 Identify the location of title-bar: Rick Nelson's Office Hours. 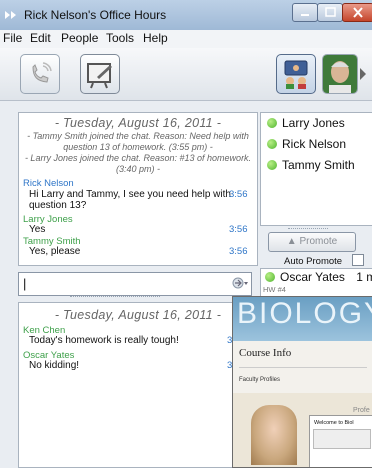
(186, 15).